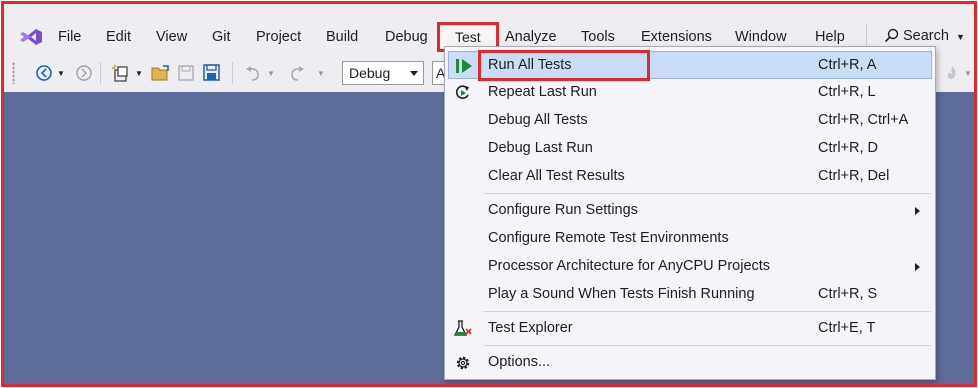  Describe the element at coordinates (690, 65) in the screenshot. I see `menu-item-run-all-tests: Run All Tests Ctrl+R, A` at that location.